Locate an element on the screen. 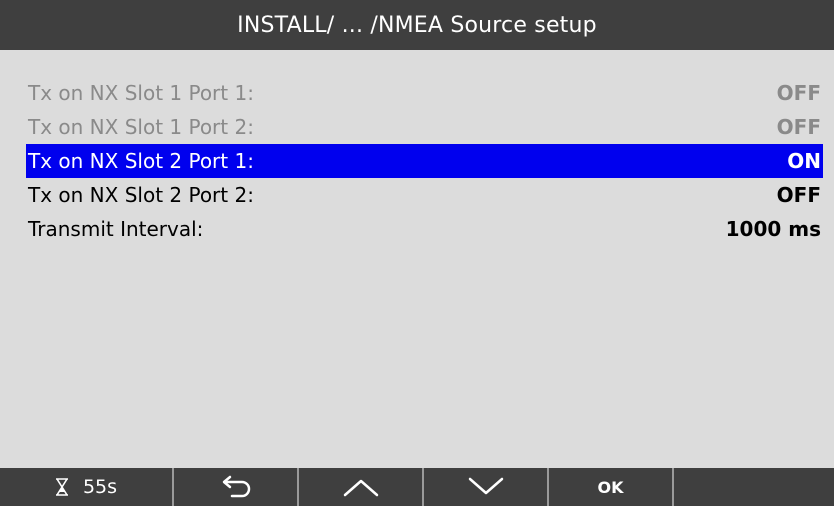 This screenshot has height=506, width=834. menu-item-slot1-port1: Tx on NX Slot 1 Port 1: OFF is located at coordinates (424, 93).